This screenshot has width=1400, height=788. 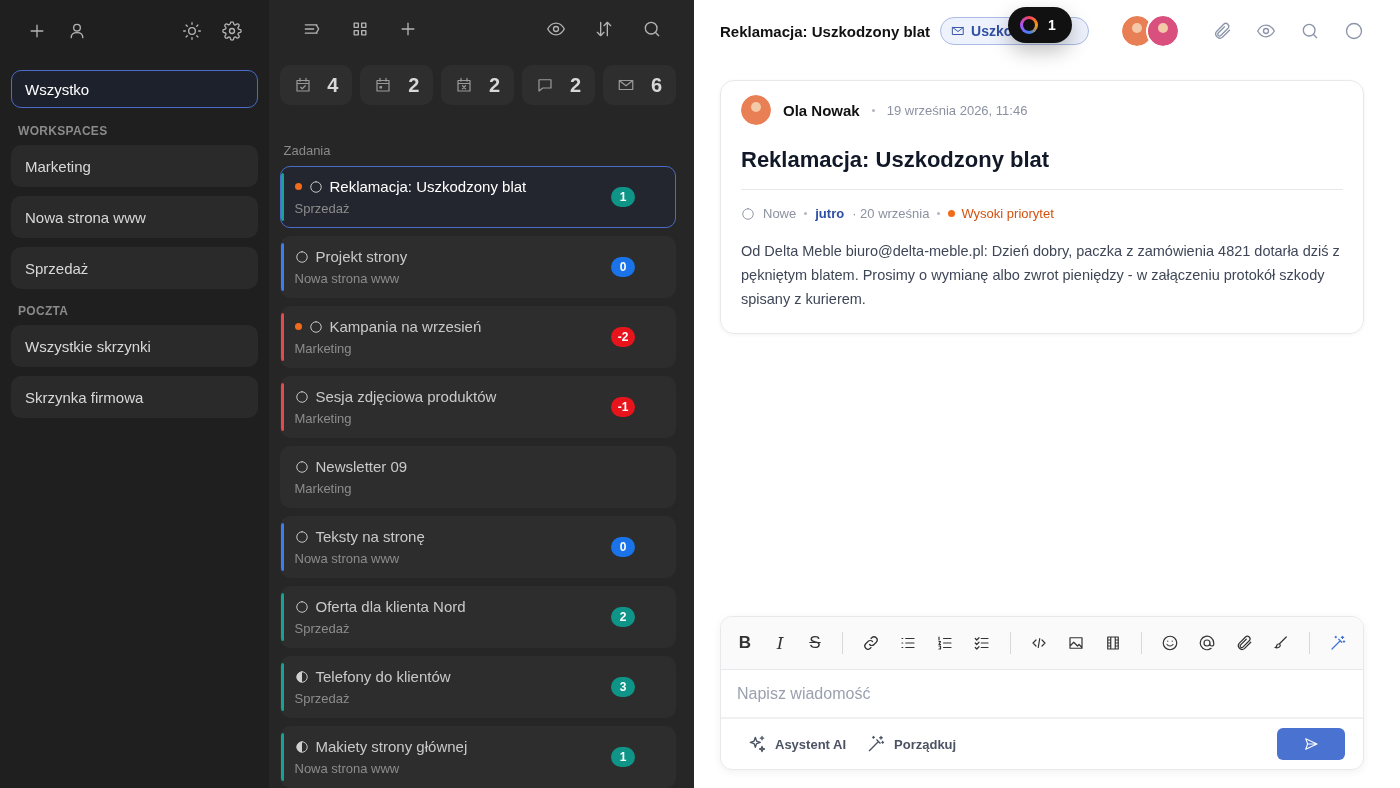 What do you see at coordinates (1113, 643) in the screenshot?
I see `film-icon` at bounding box center [1113, 643].